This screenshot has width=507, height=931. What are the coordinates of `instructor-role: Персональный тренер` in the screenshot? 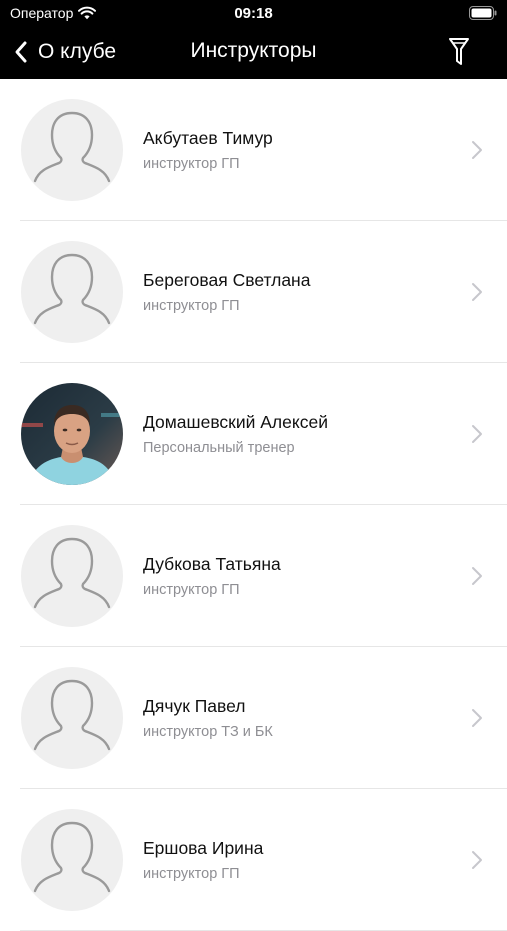 It's located at (219, 448).